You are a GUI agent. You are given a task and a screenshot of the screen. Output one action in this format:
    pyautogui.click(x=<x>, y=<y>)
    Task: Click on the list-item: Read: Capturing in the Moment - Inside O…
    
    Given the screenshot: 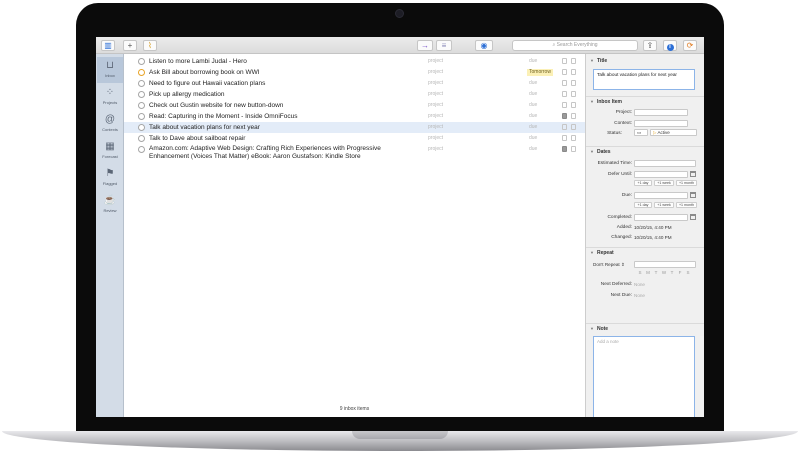 What is the action you would take?
    pyautogui.click(x=354, y=116)
    